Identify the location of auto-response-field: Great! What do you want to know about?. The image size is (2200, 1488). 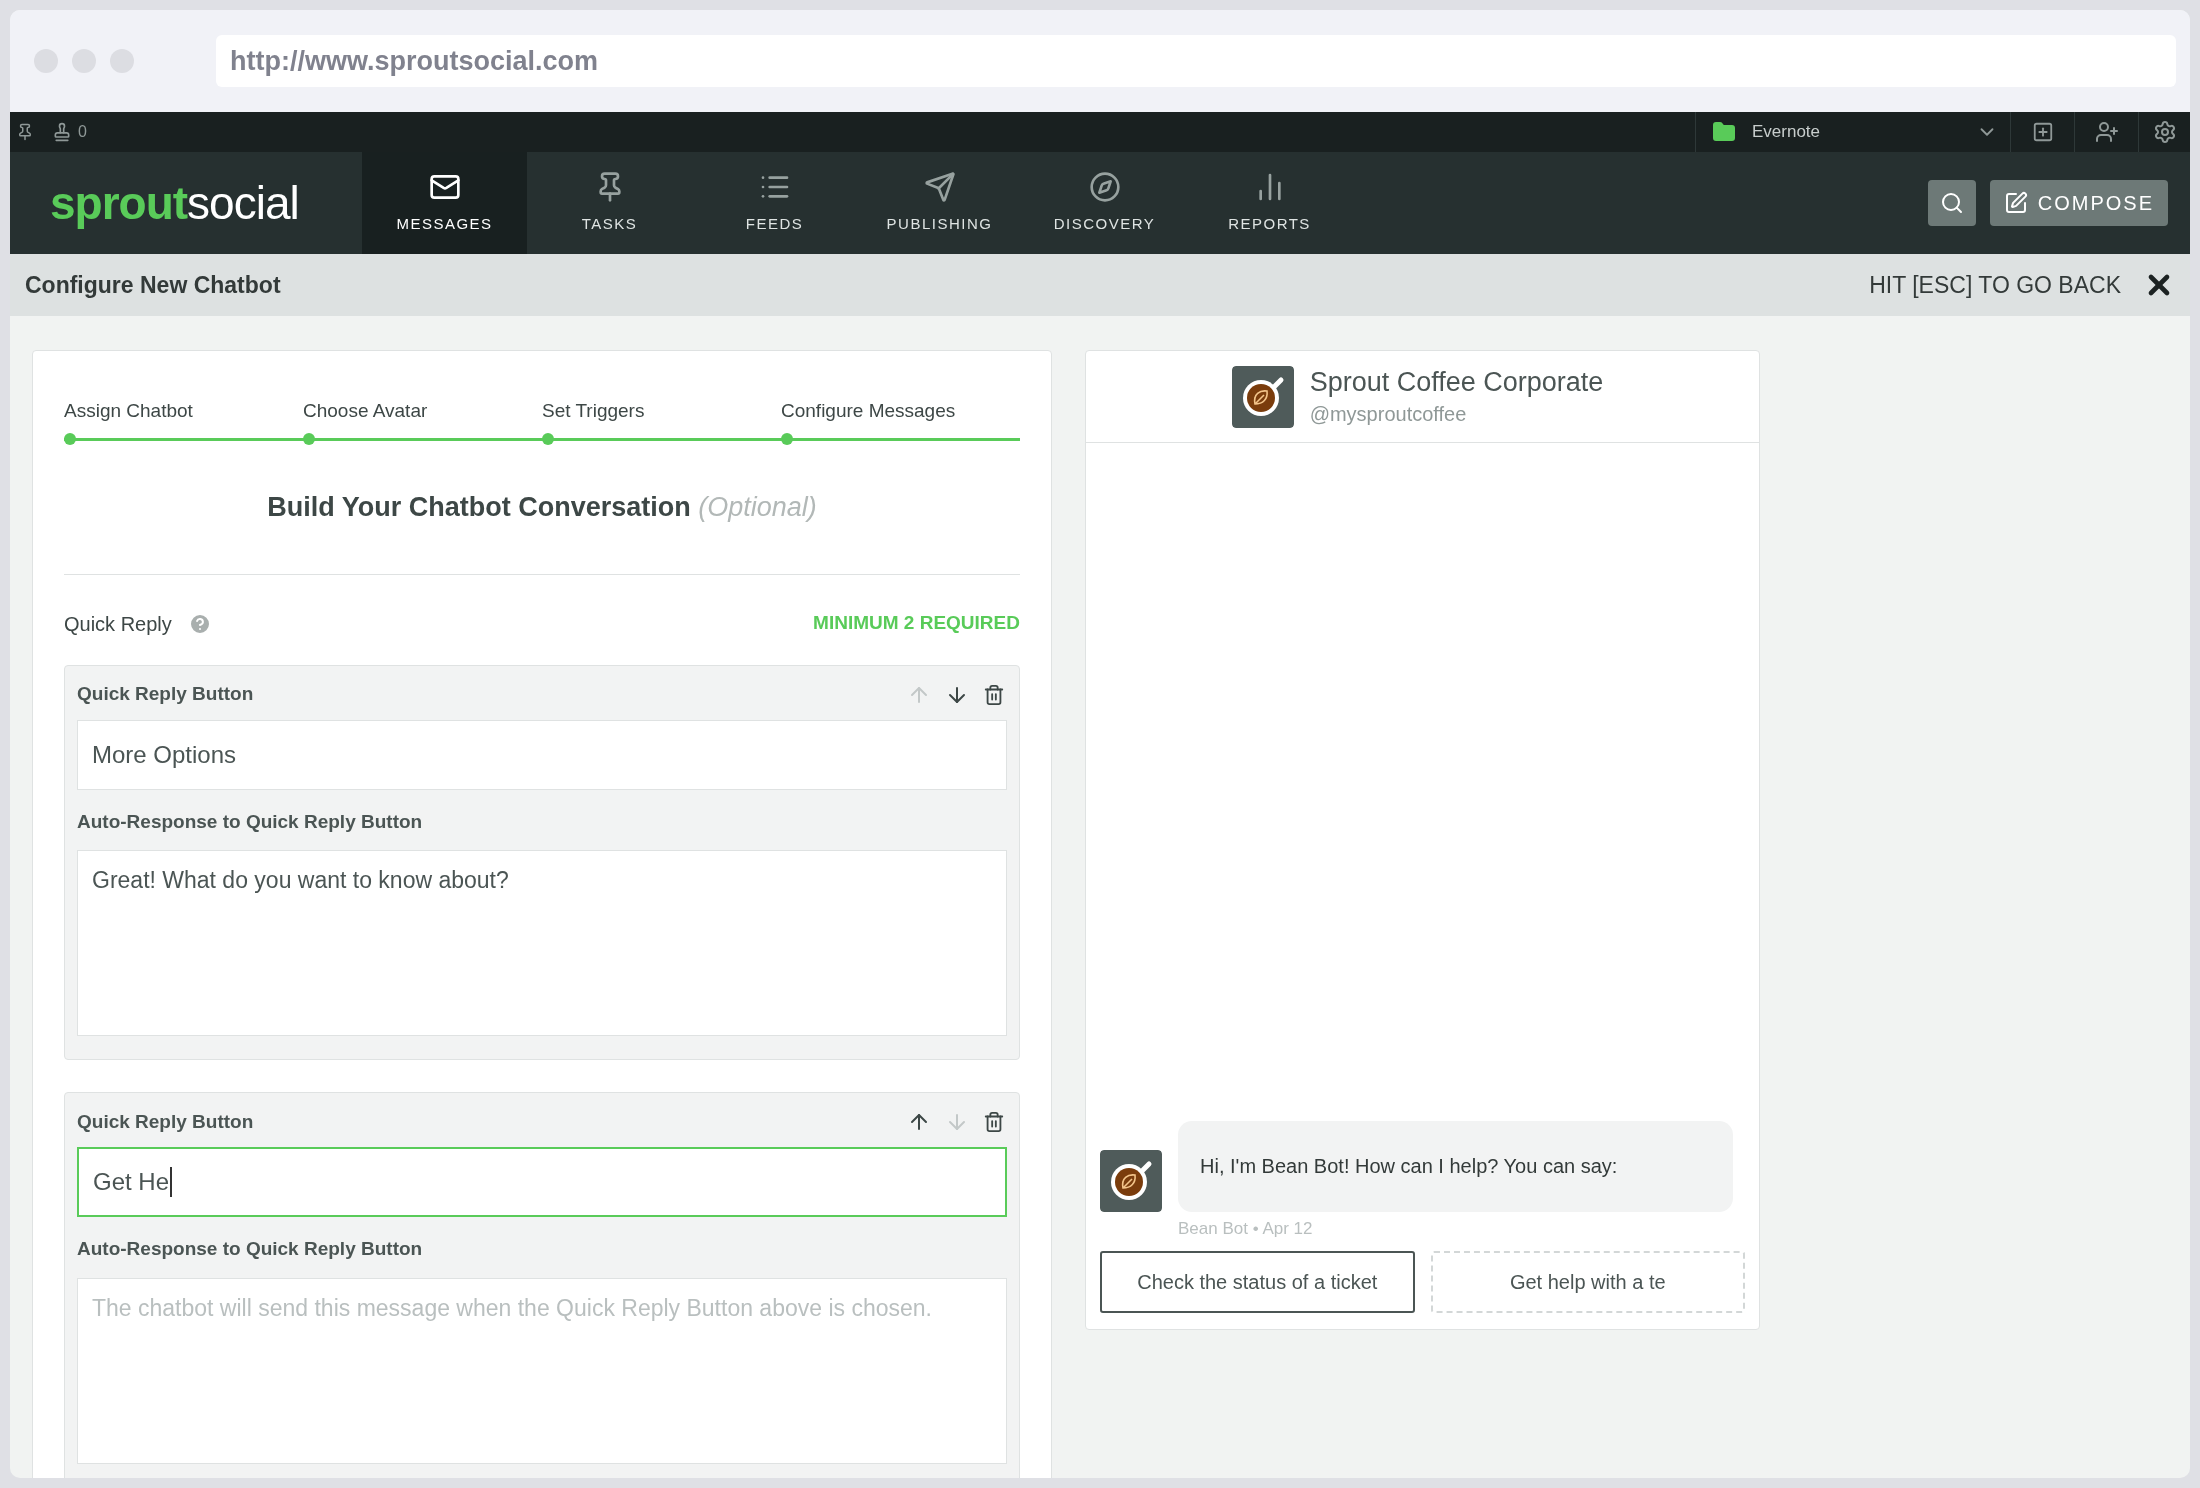
(542, 943).